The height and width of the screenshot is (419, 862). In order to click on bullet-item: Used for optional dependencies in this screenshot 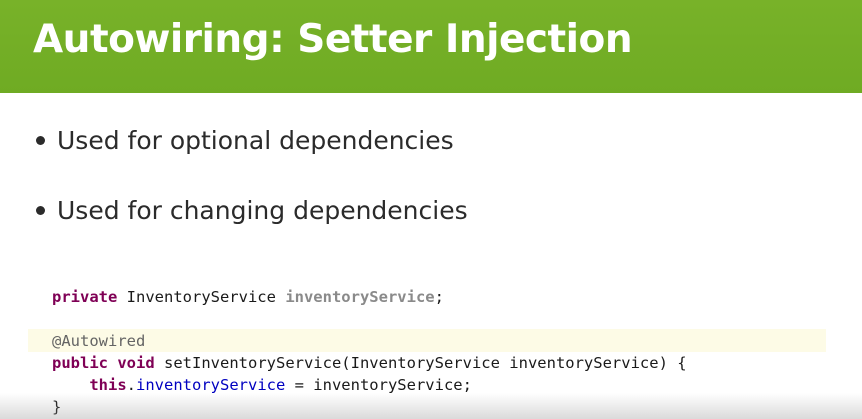, I will do `click(245, 141)`.